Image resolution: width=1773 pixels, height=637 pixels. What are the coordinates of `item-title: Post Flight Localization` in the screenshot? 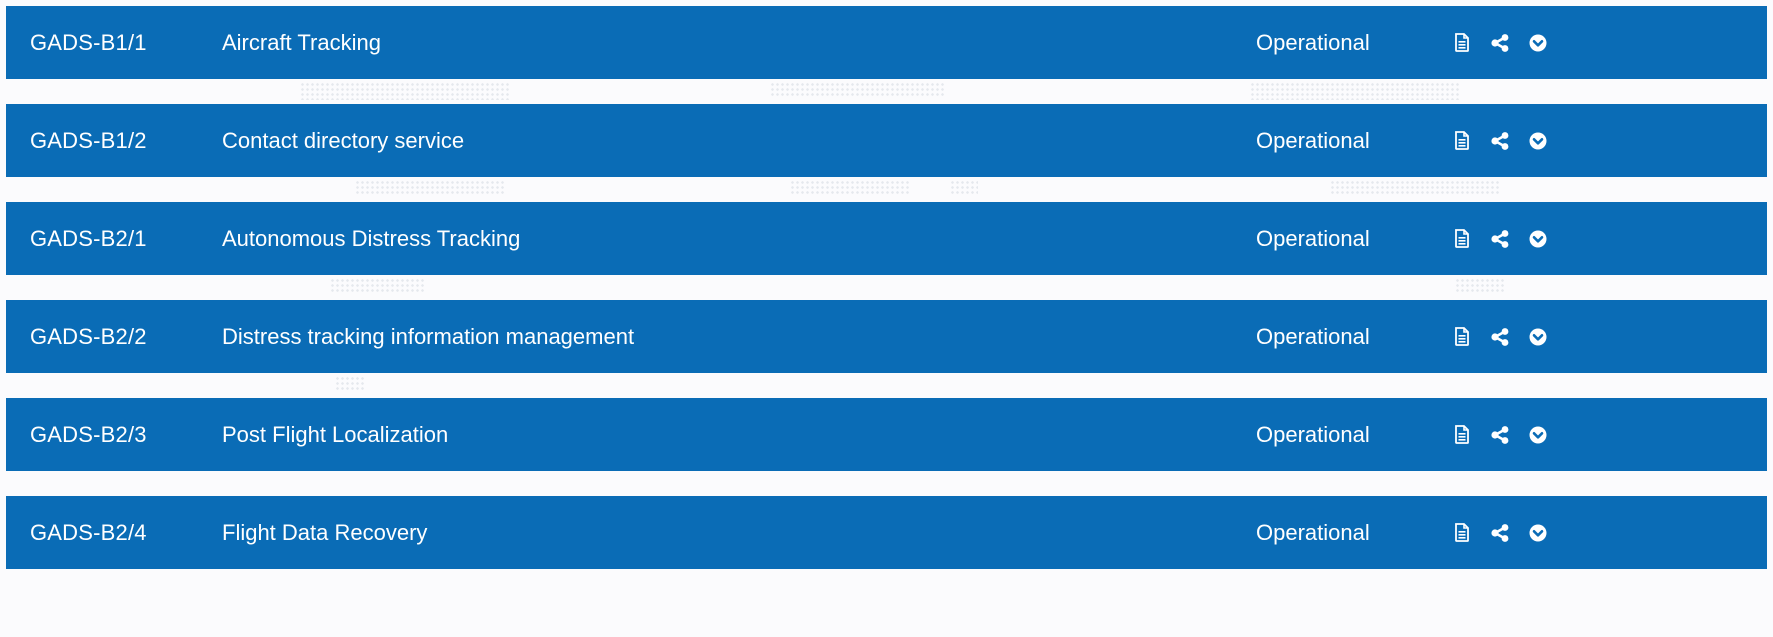 It's located at (335, 434).